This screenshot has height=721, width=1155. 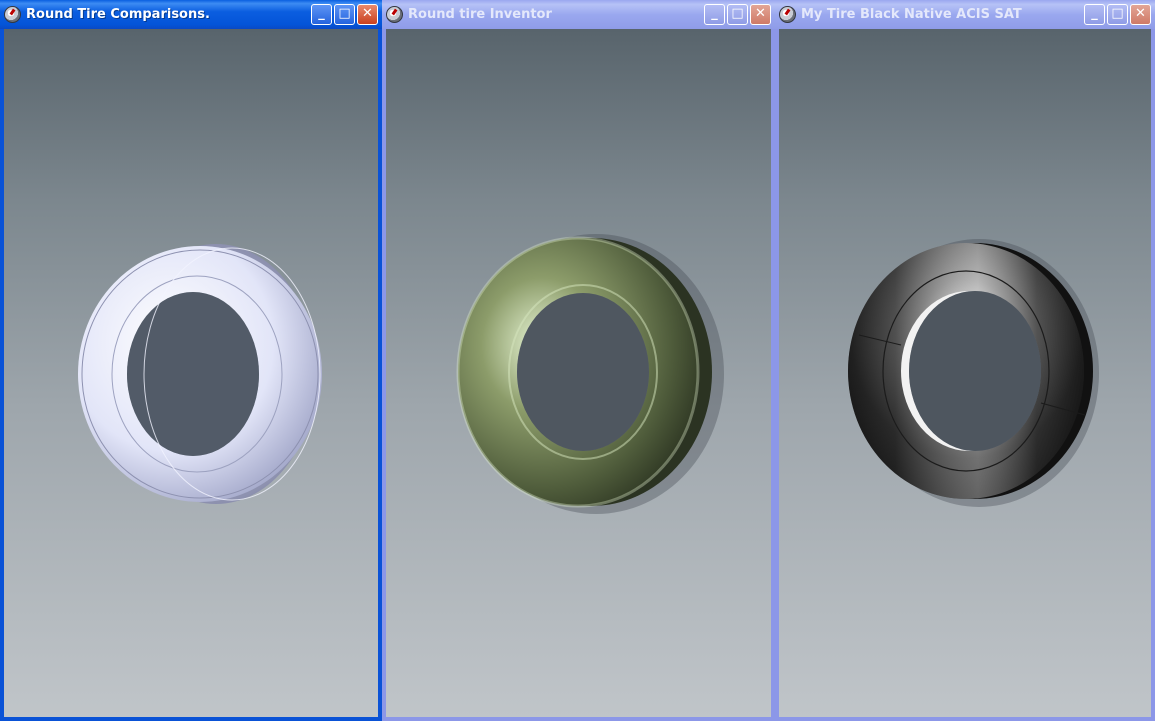 I want to click on tire-model-black, so click(x=973, y=373).